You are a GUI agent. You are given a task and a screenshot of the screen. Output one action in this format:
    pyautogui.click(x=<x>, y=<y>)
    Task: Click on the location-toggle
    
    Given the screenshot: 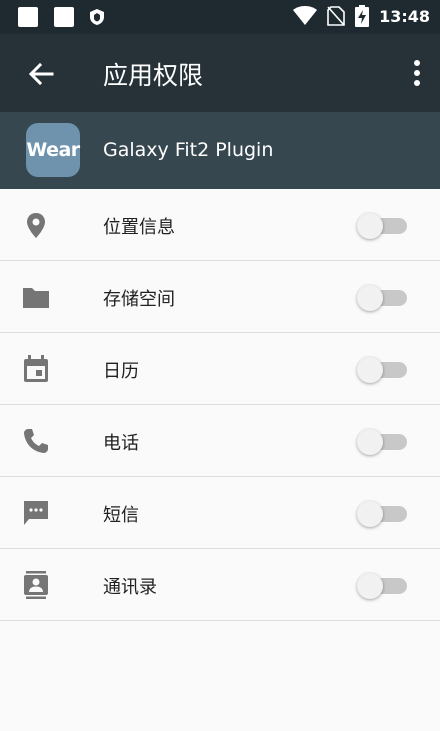 What is the action you would take?
    pyautogui.click(x=382, y=226)
    